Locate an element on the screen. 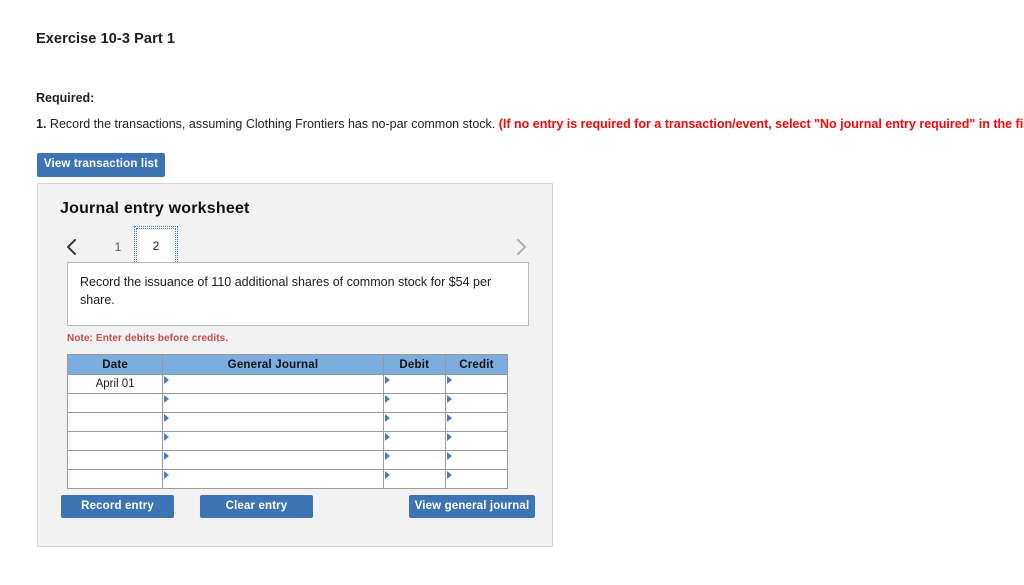  worksheet-page-1: 1 is located at coordinates (118, 247).